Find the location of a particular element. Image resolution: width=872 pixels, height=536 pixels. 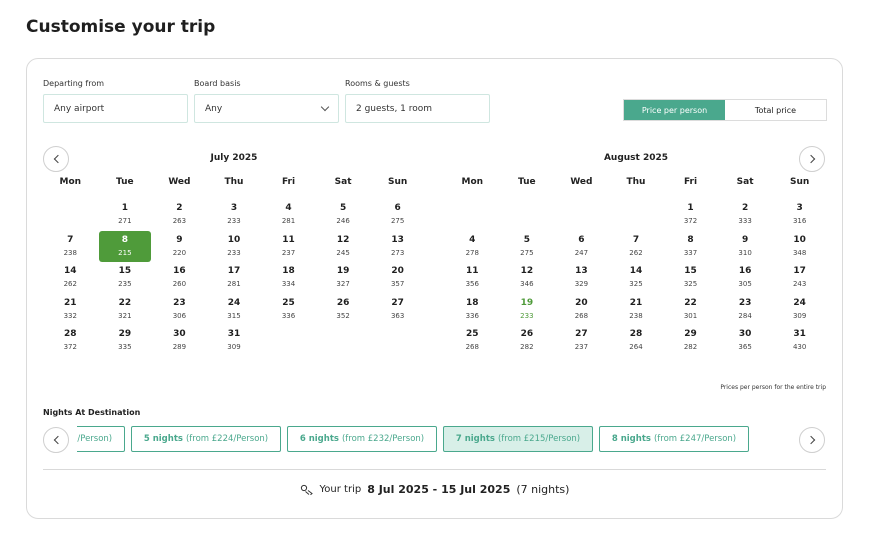

nights-option: 4 nights(from £151/Person) is located at coordinates (101, 439).